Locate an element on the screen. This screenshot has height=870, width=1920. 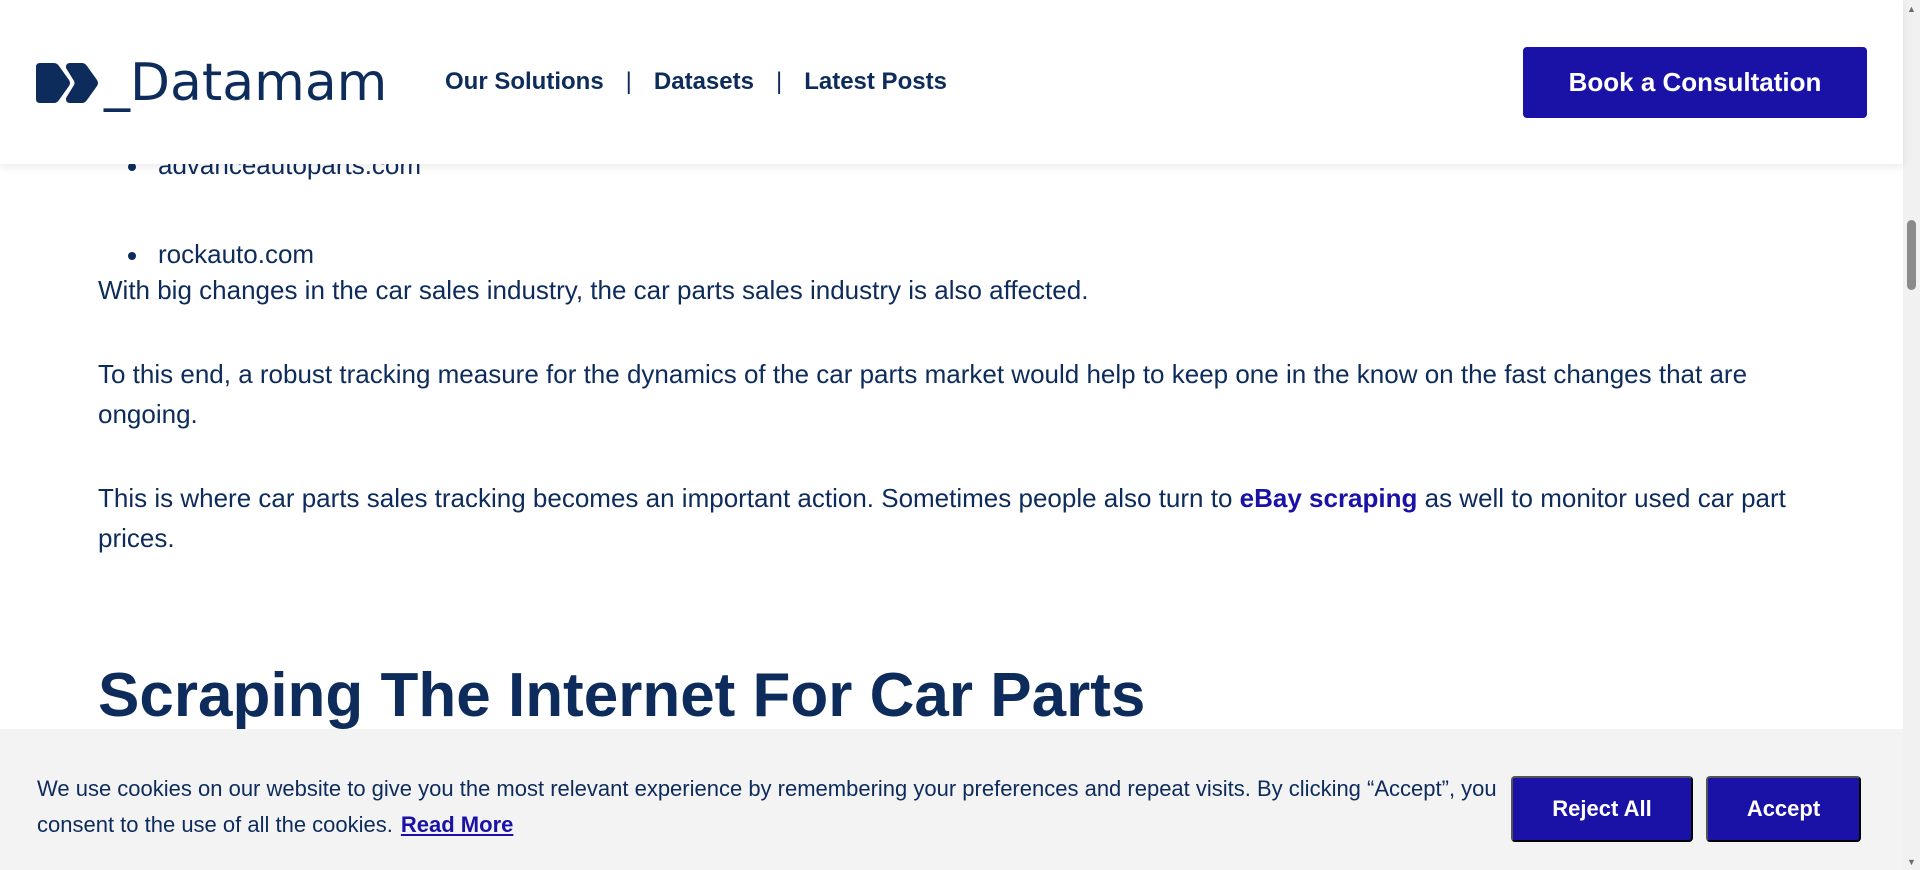
main-nav: Our Solutions | Datasets | Latest Posts is located at coordinates (696, 82).